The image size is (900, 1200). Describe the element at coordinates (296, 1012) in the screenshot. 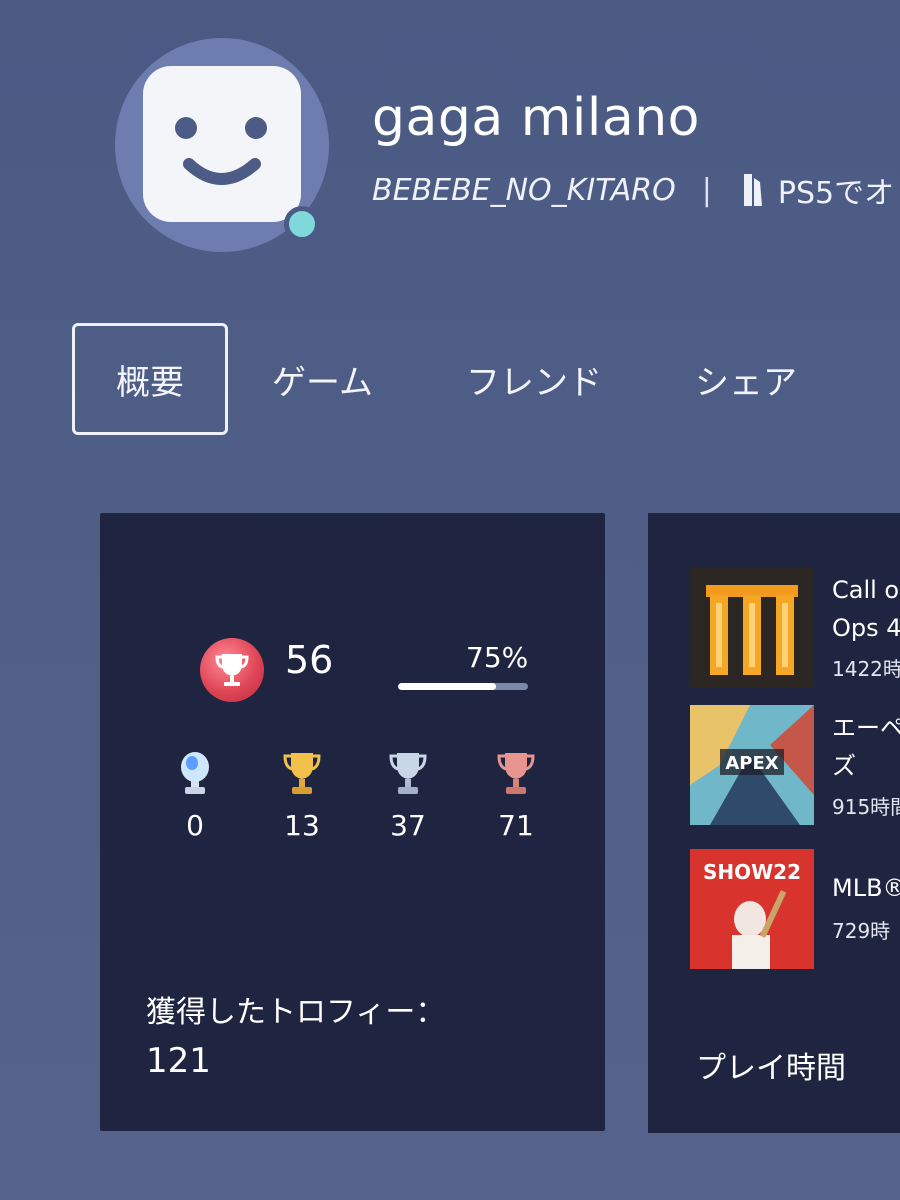

I see `earned-trophies-label: 獲得したトロフィー：` at that location.